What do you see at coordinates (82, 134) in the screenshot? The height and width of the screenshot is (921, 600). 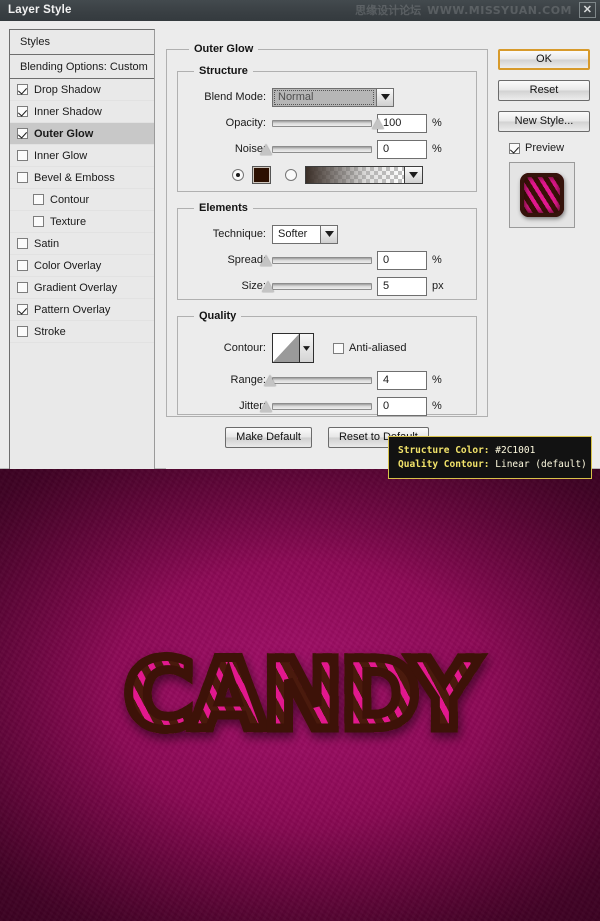 I see `styles-item-outer-glow: Outer Glow` at bounding box center [82, 134].